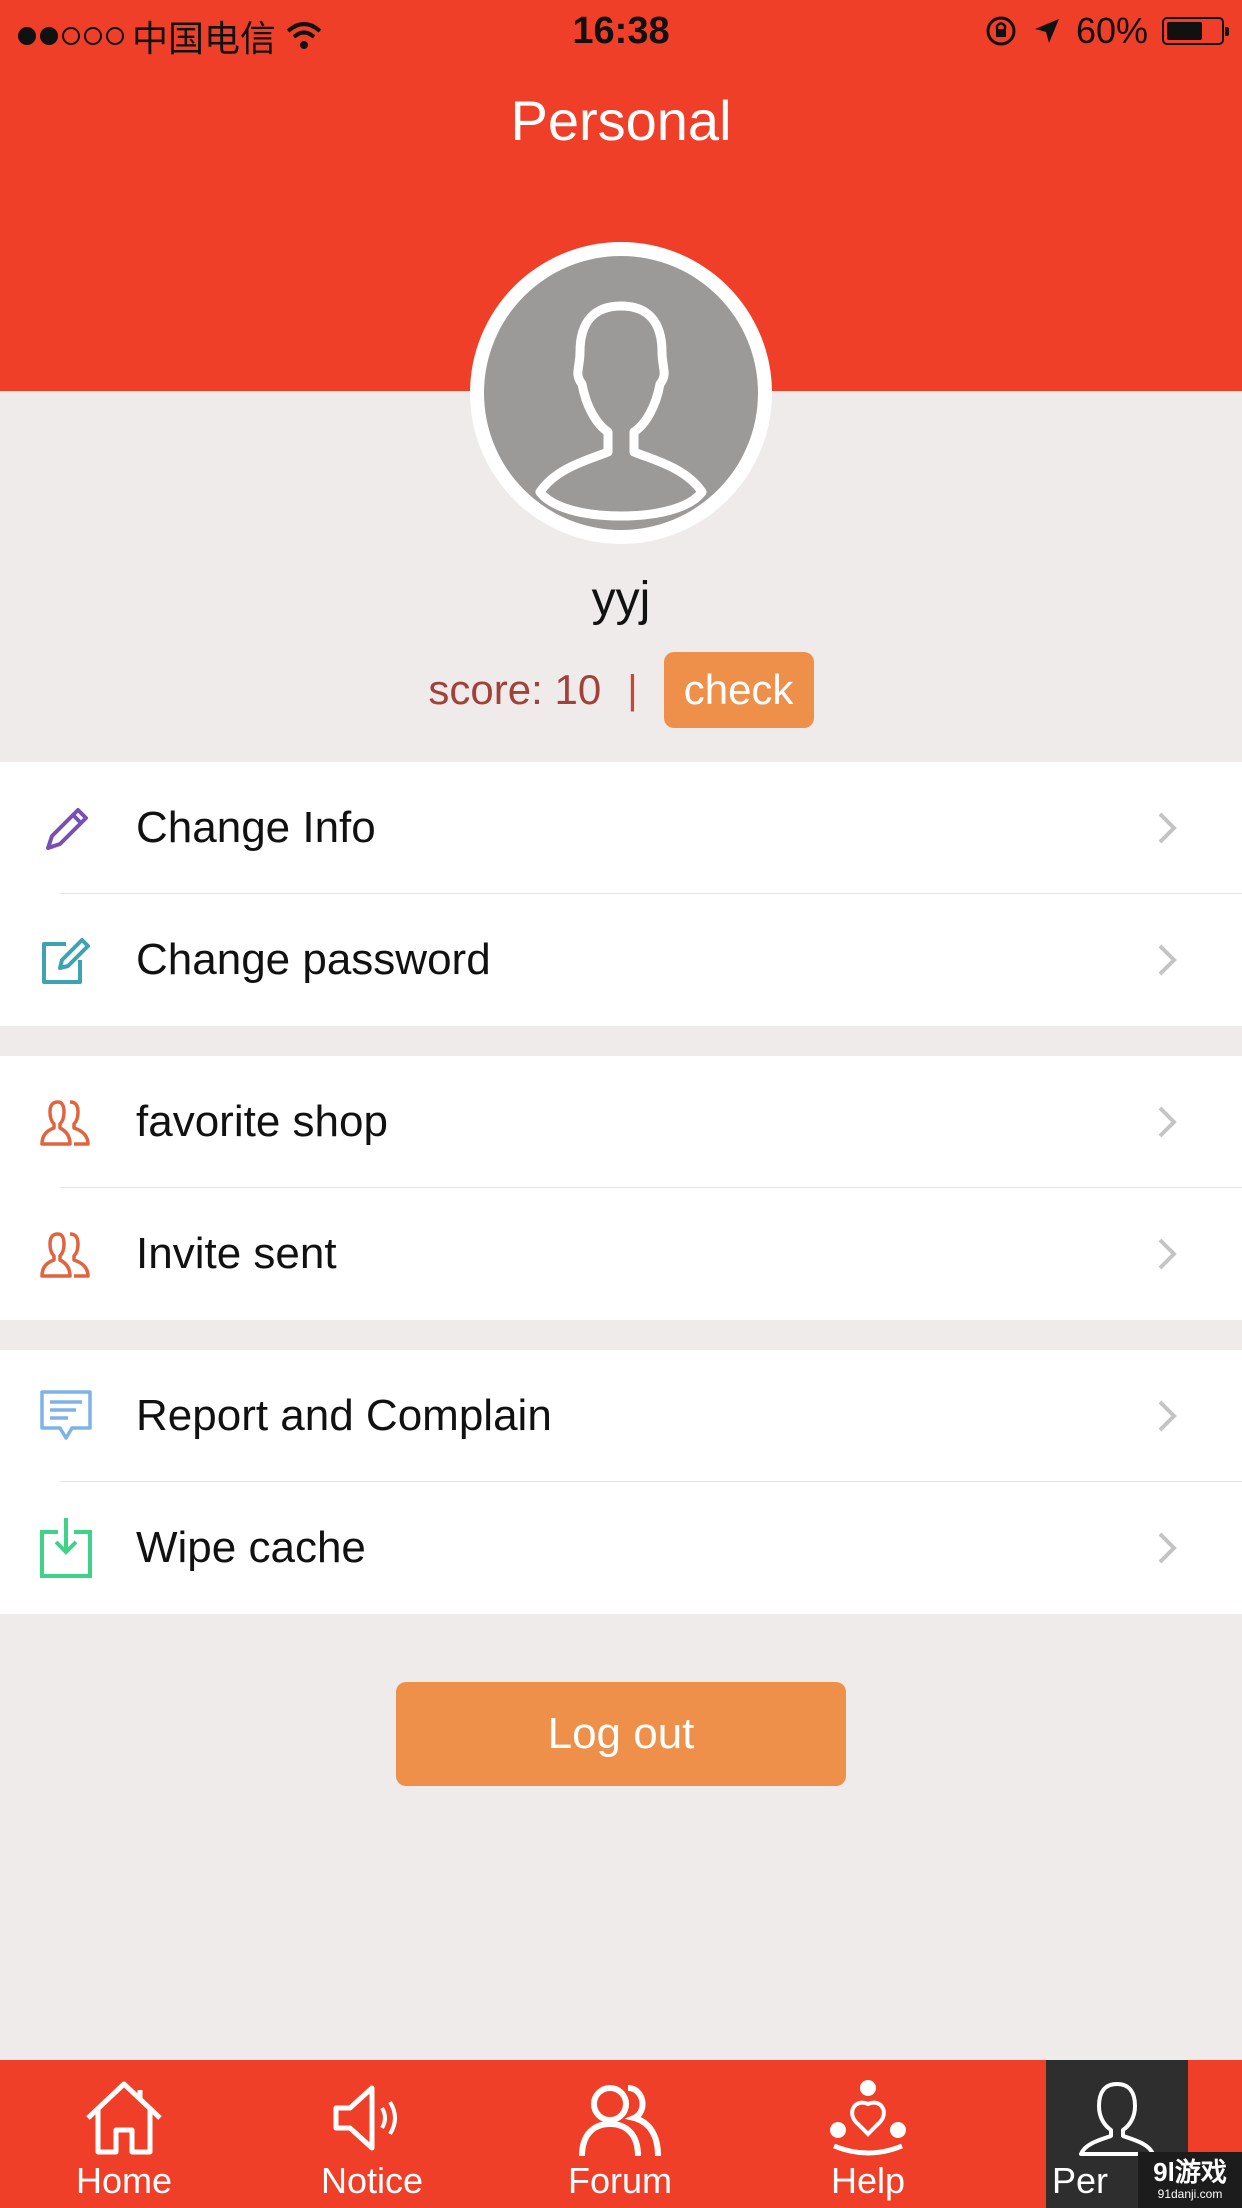  I want to click on battery-percent: 60%, so click(1111, 30).